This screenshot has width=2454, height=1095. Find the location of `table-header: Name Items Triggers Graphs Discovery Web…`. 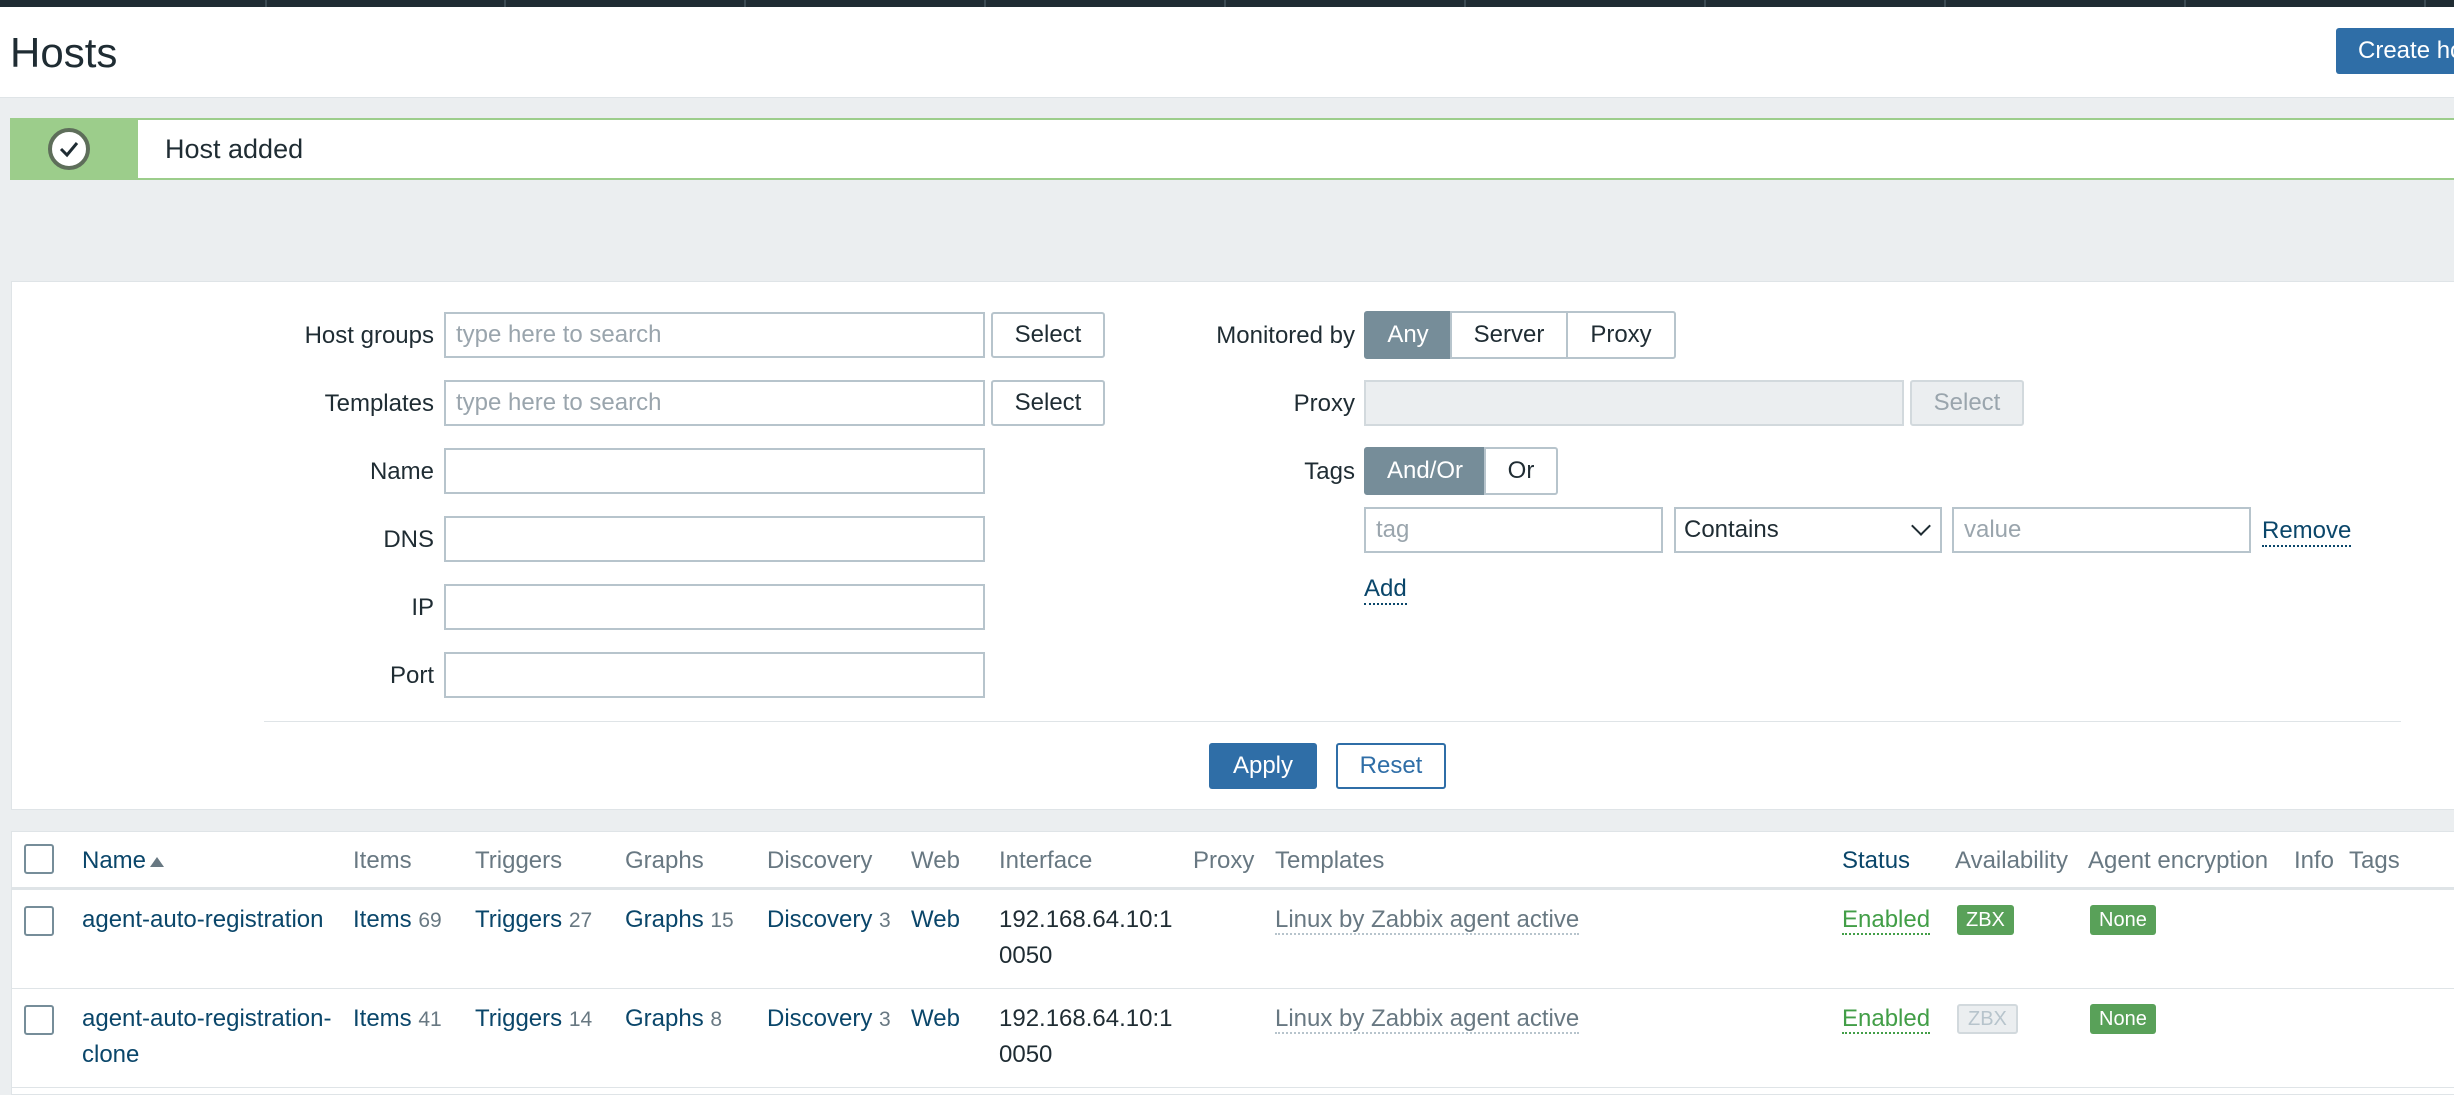

table-header: Name Items Triggers Graphs Discovery Web… is located at coordinates (1233, 861).